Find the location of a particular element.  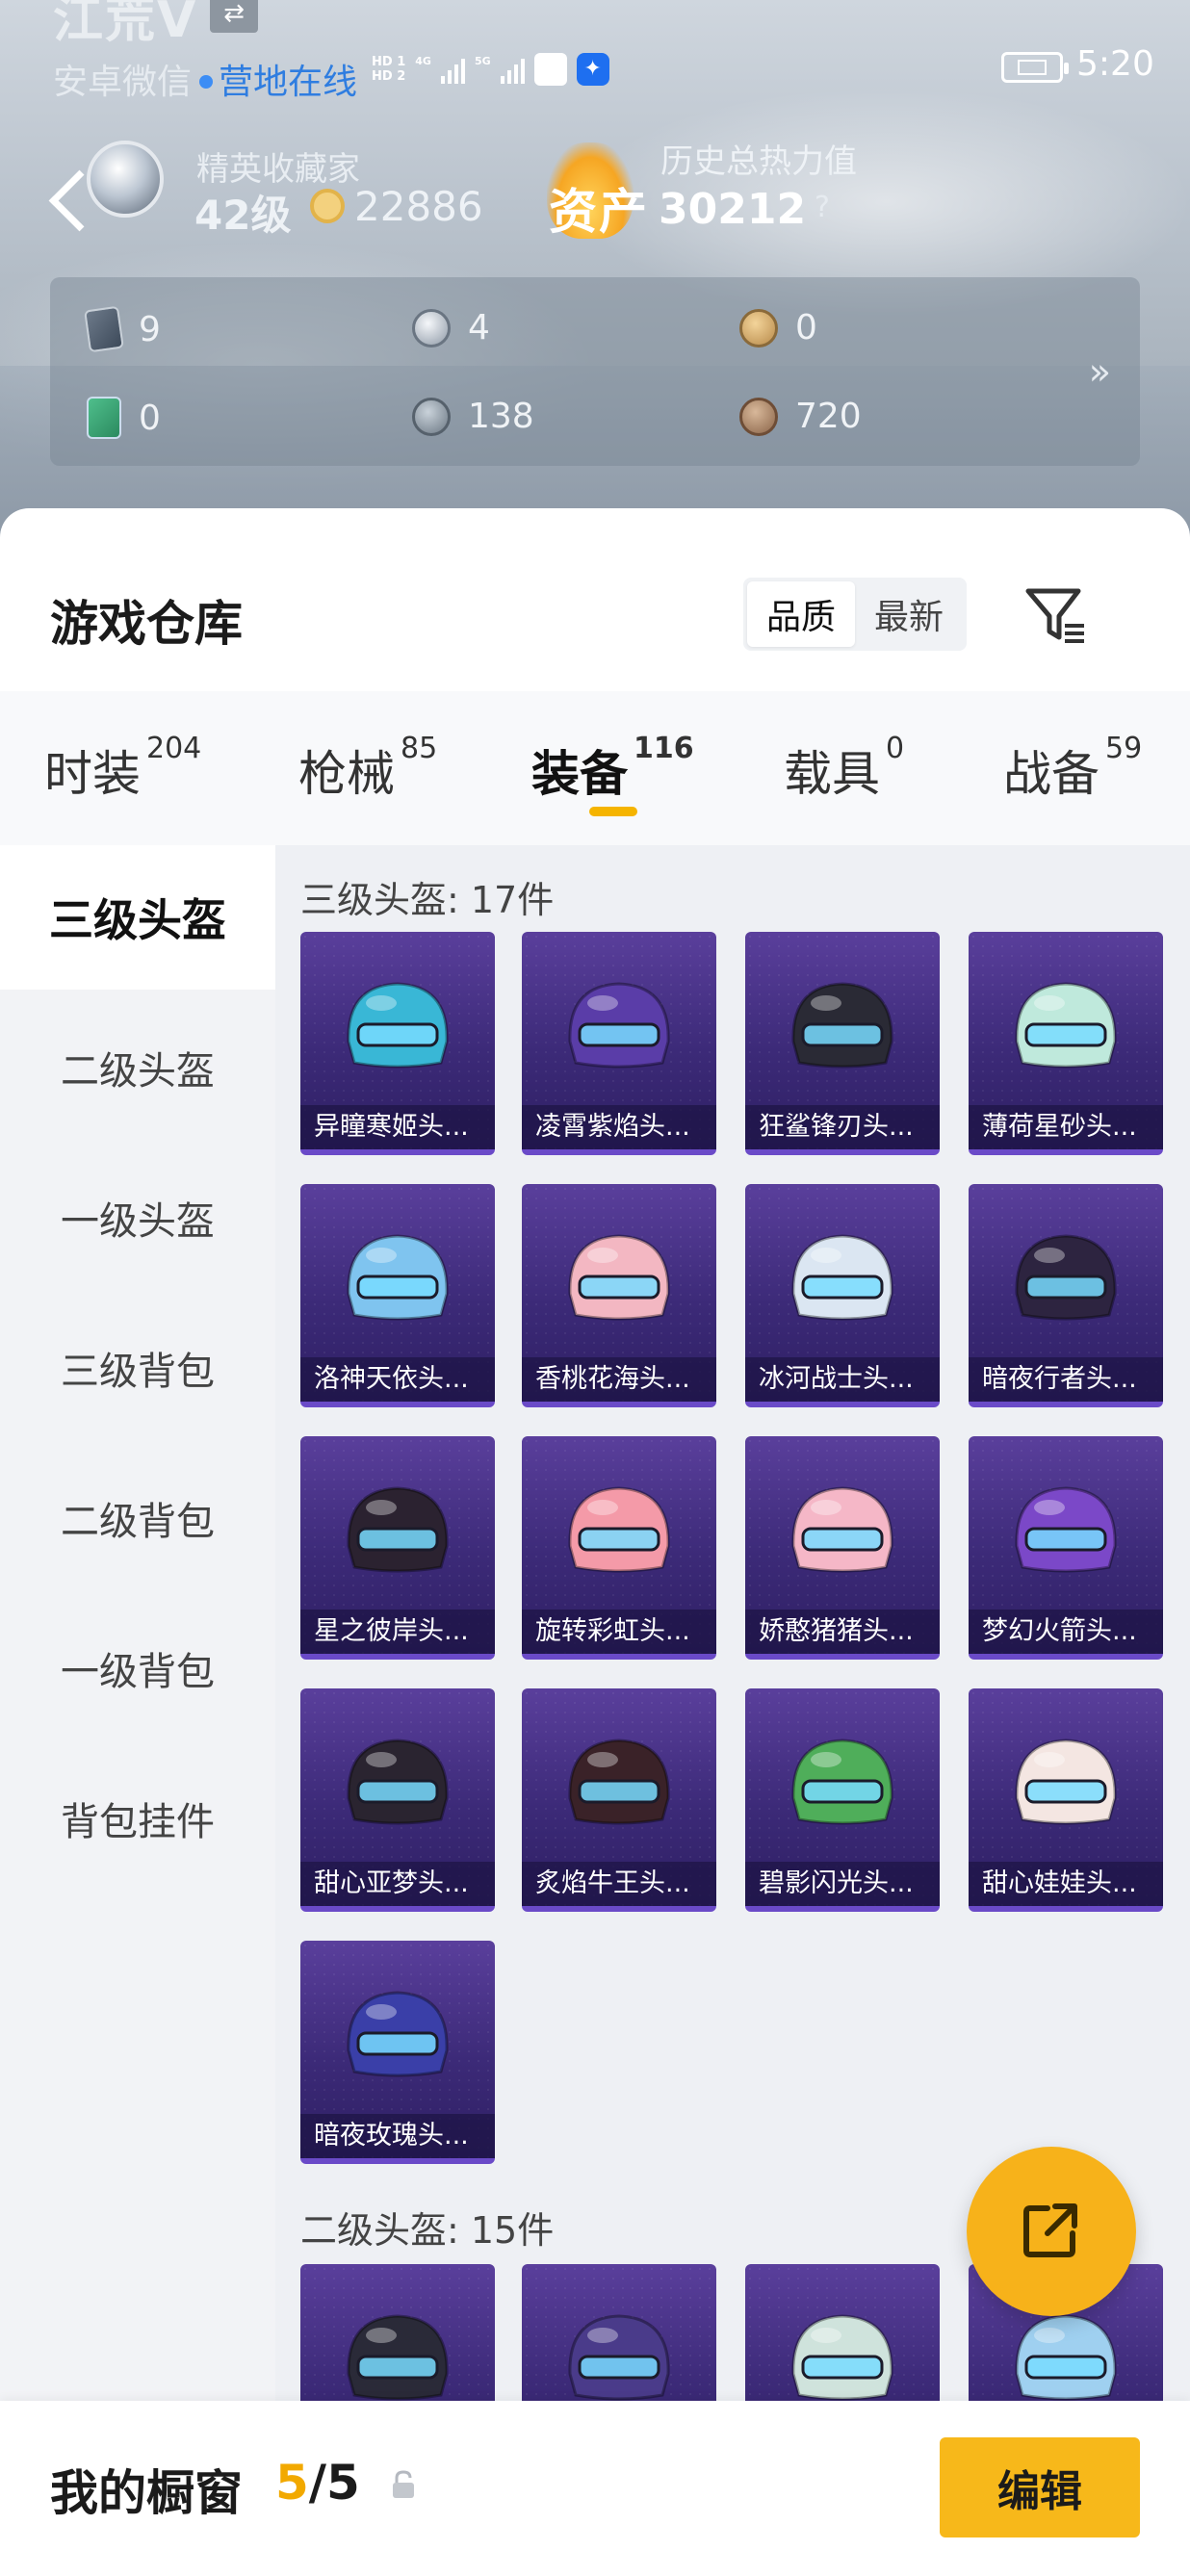

tab-fashion: 时装 204 is located at coordinates (123, 768).